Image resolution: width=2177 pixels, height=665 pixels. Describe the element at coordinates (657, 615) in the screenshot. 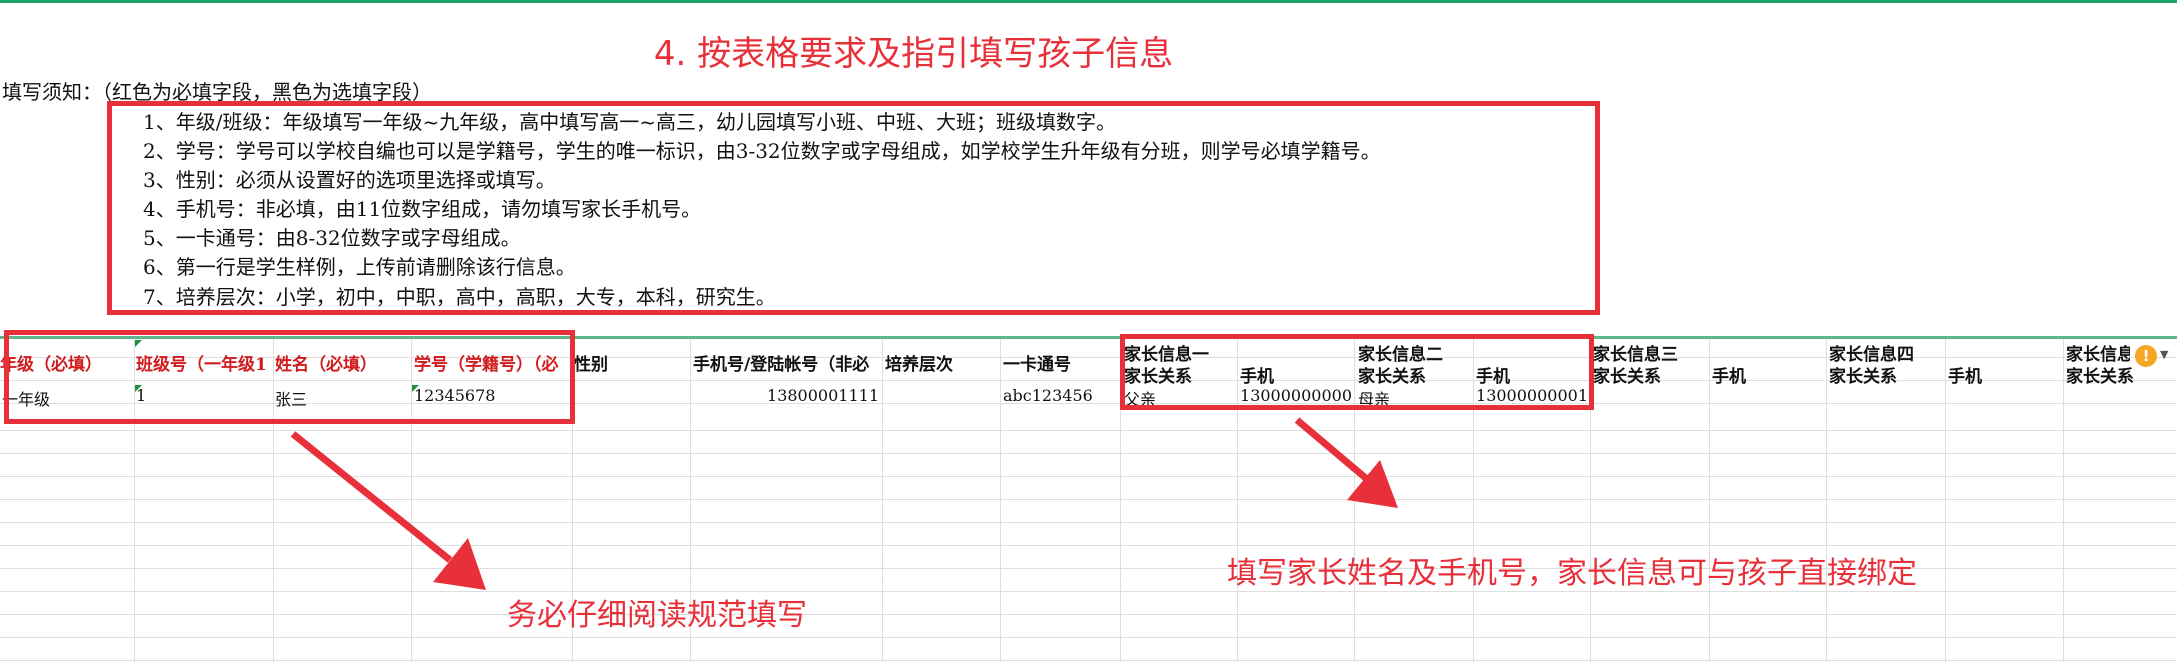

I see `annotation-read-carefully: 务必仔细阅读规范填写` at that location.